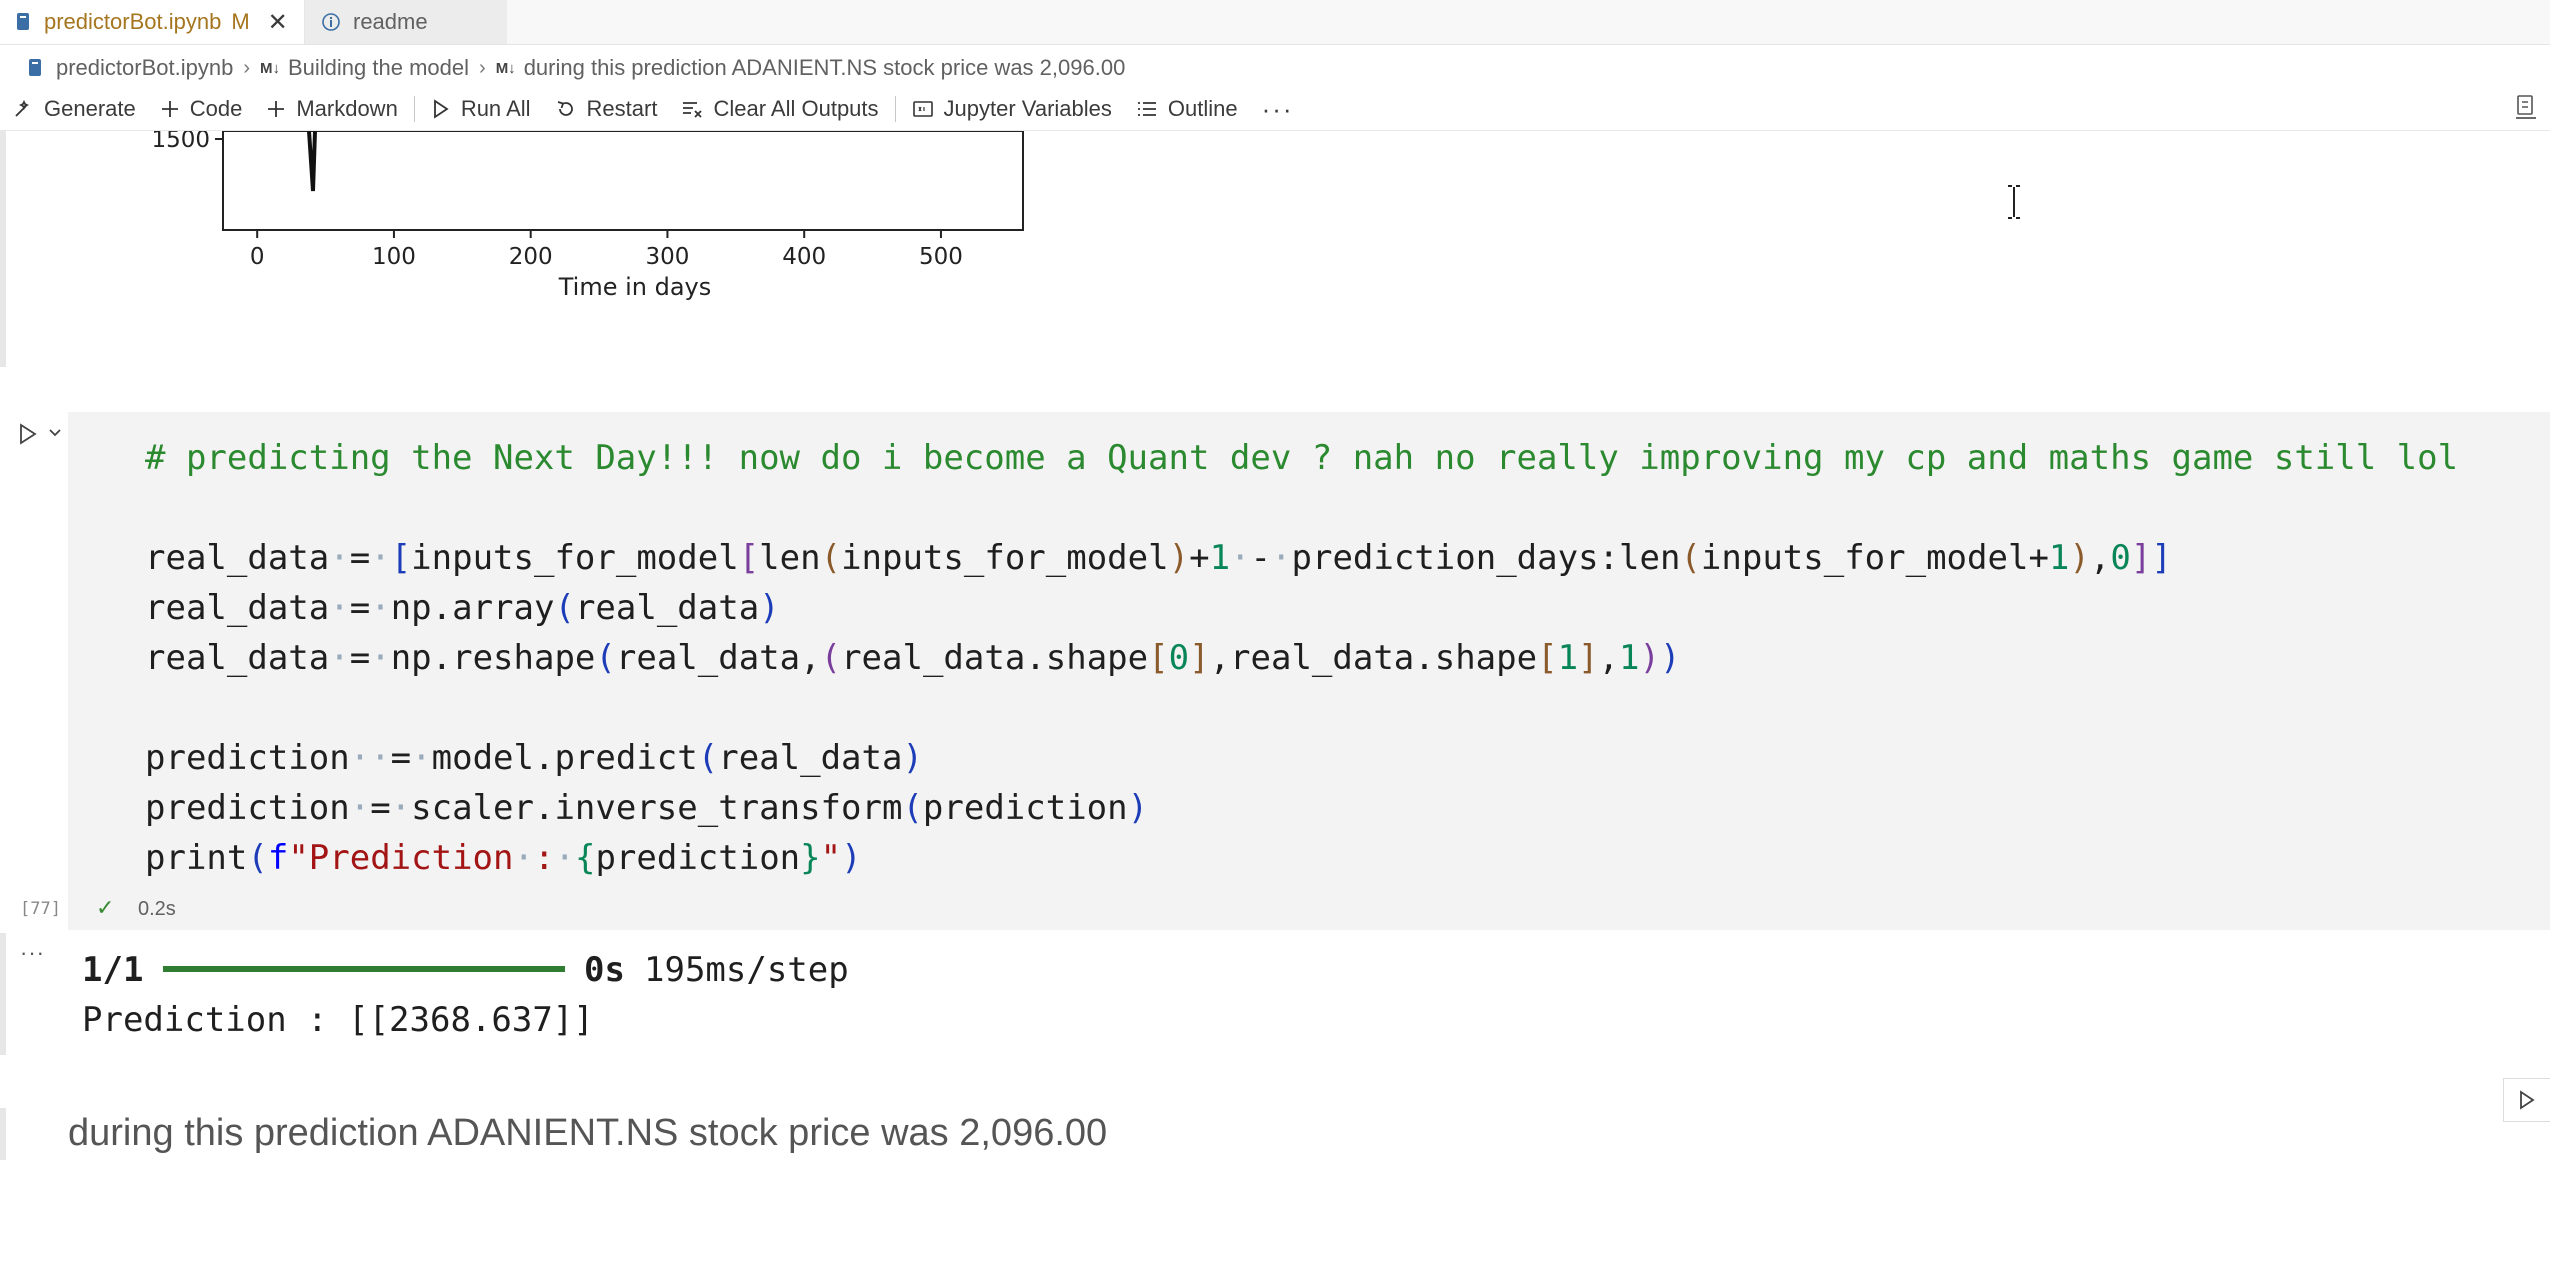 This screenshot has height=1279, width=2550. What do you see at coordinates (1027, 108) in the screenshot?
I see `jupyter-variables-label: Jupyter Variables` at bounding box center [1027, 108].